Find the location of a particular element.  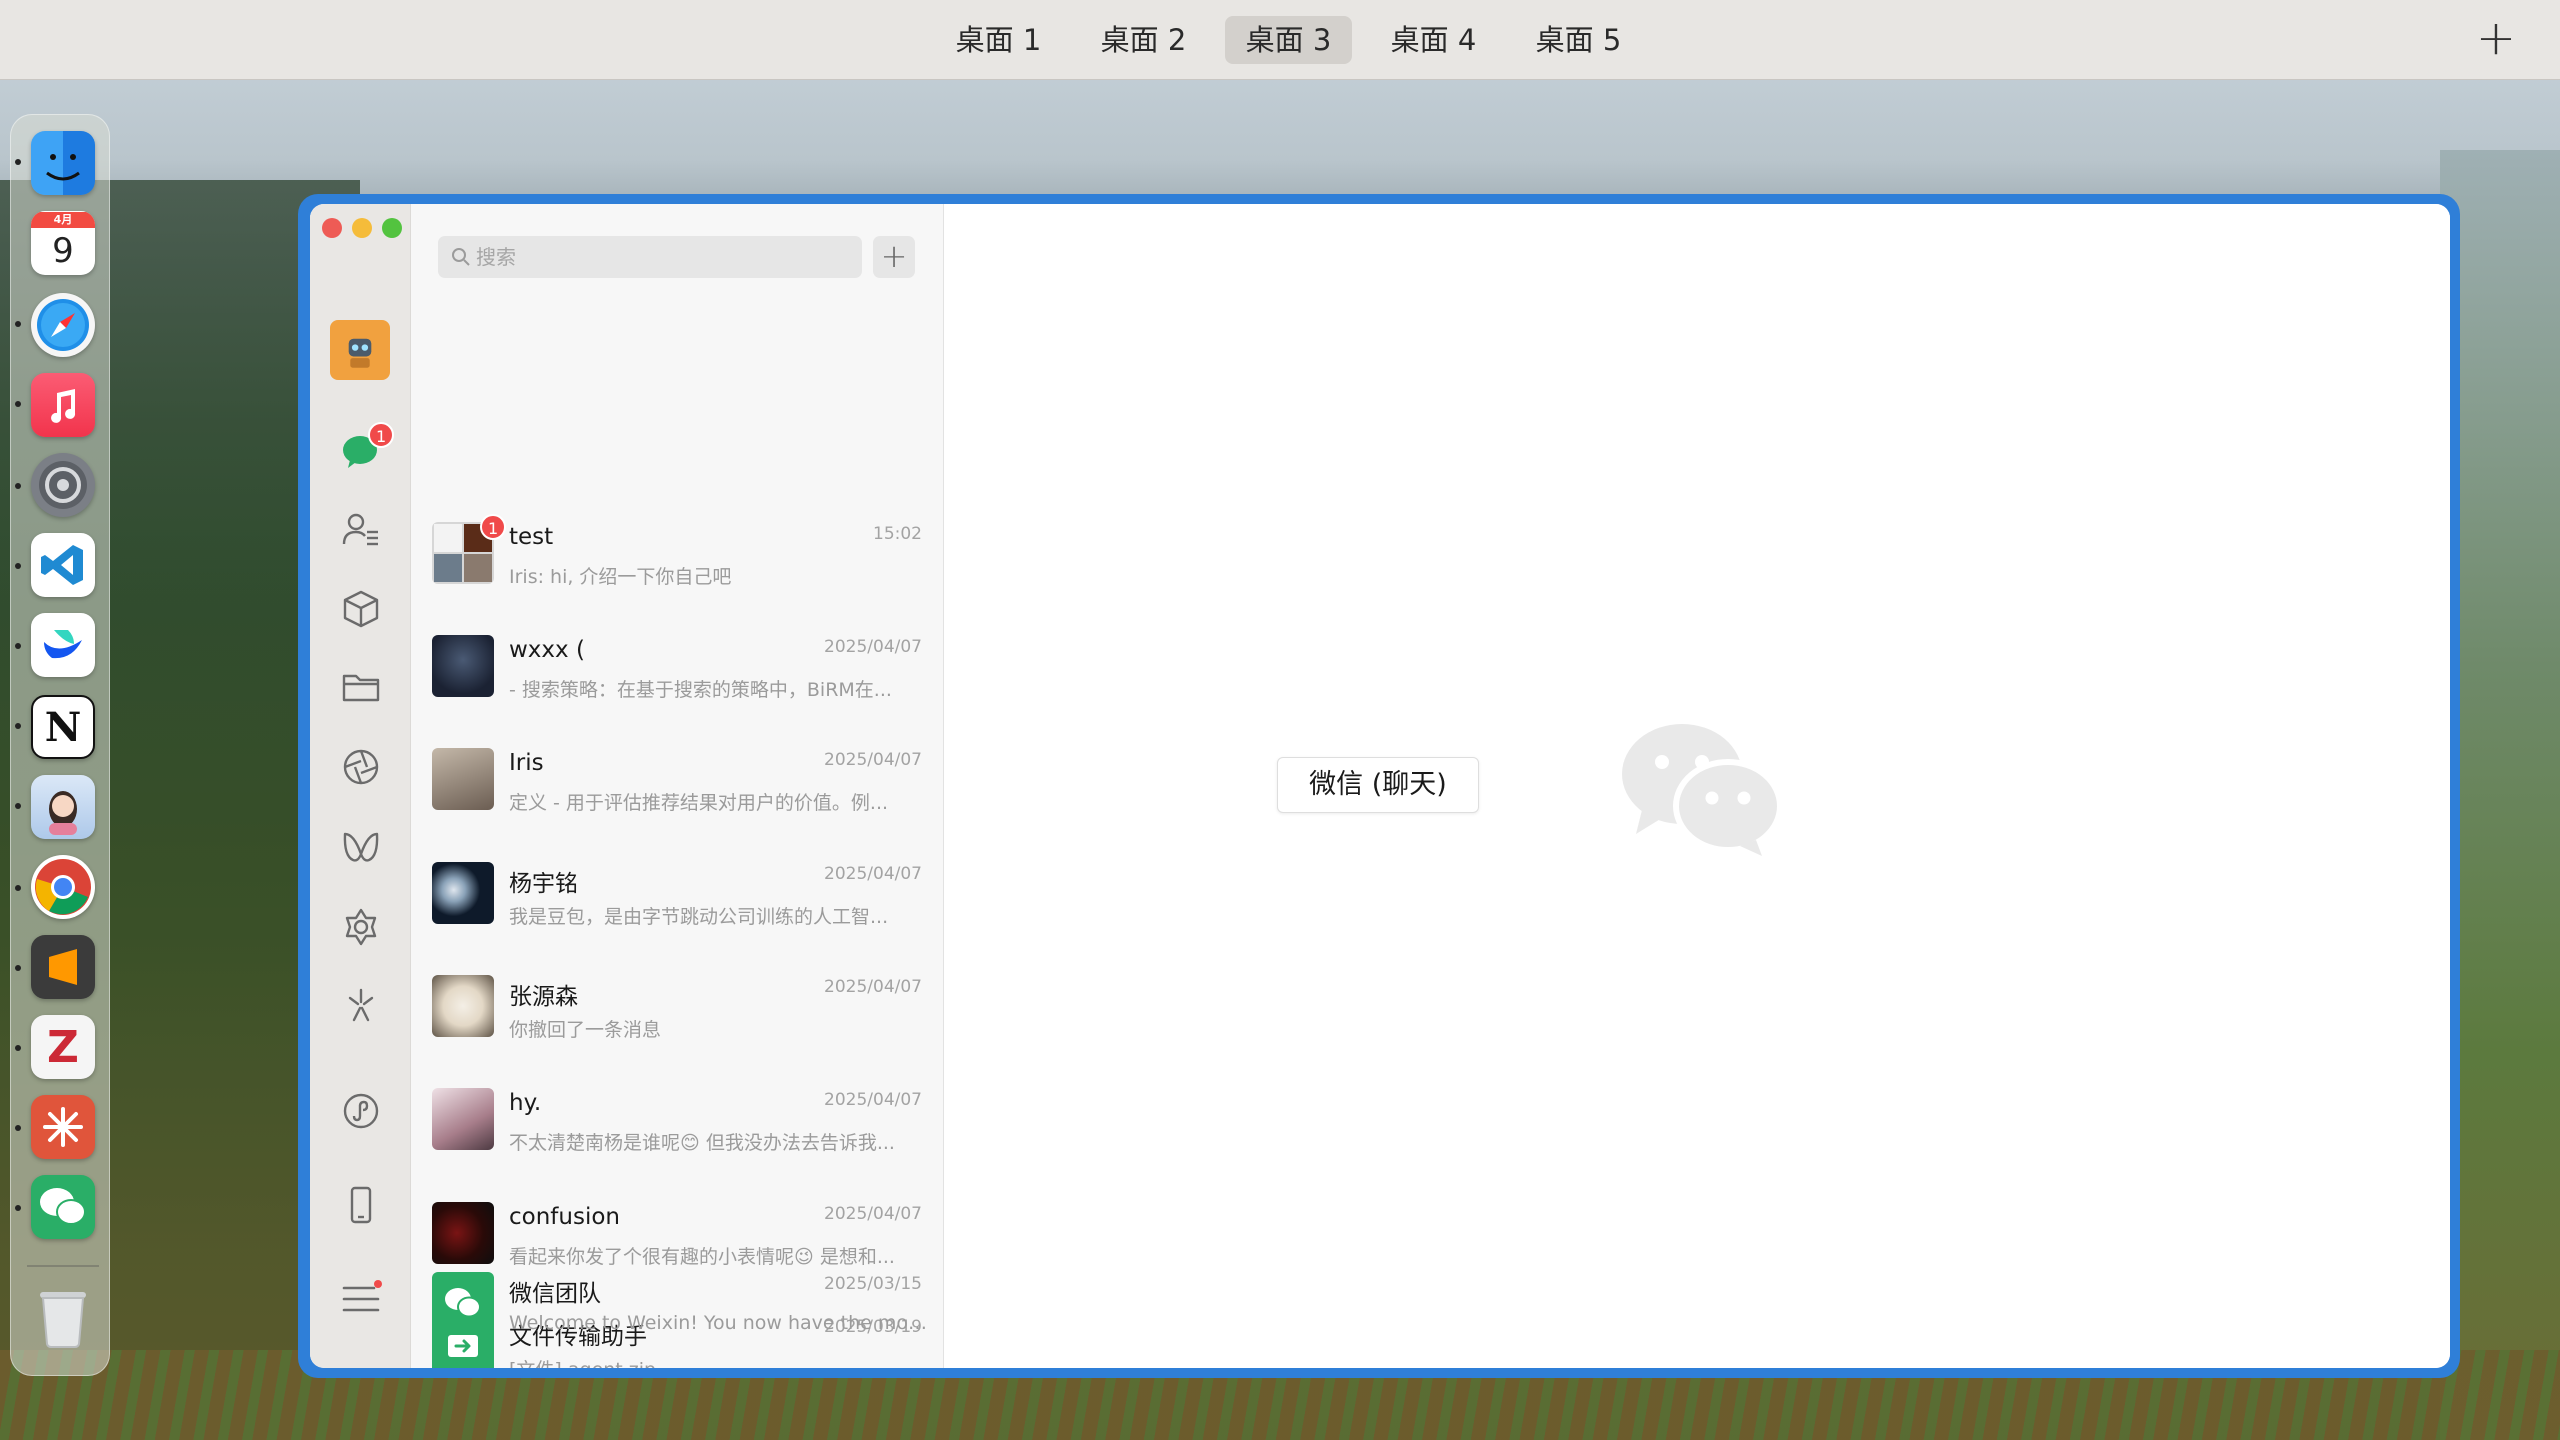

profile-avatar is located at coordinates (360, 350).